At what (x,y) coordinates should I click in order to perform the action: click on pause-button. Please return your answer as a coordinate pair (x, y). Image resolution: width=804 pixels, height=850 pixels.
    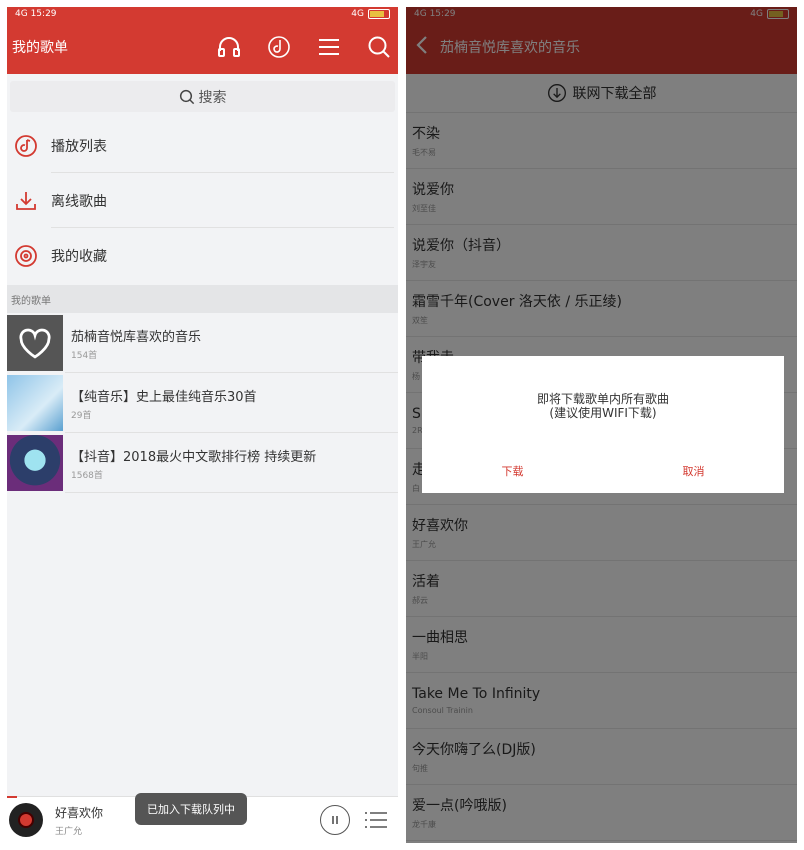
    Looking at the image, I should click on (335, 820).